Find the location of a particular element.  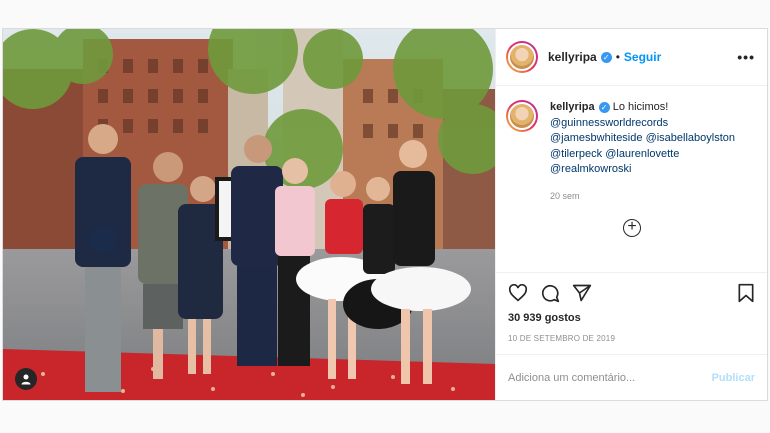

mention-link: @tilerpeck is located at coordinates (576, 154).